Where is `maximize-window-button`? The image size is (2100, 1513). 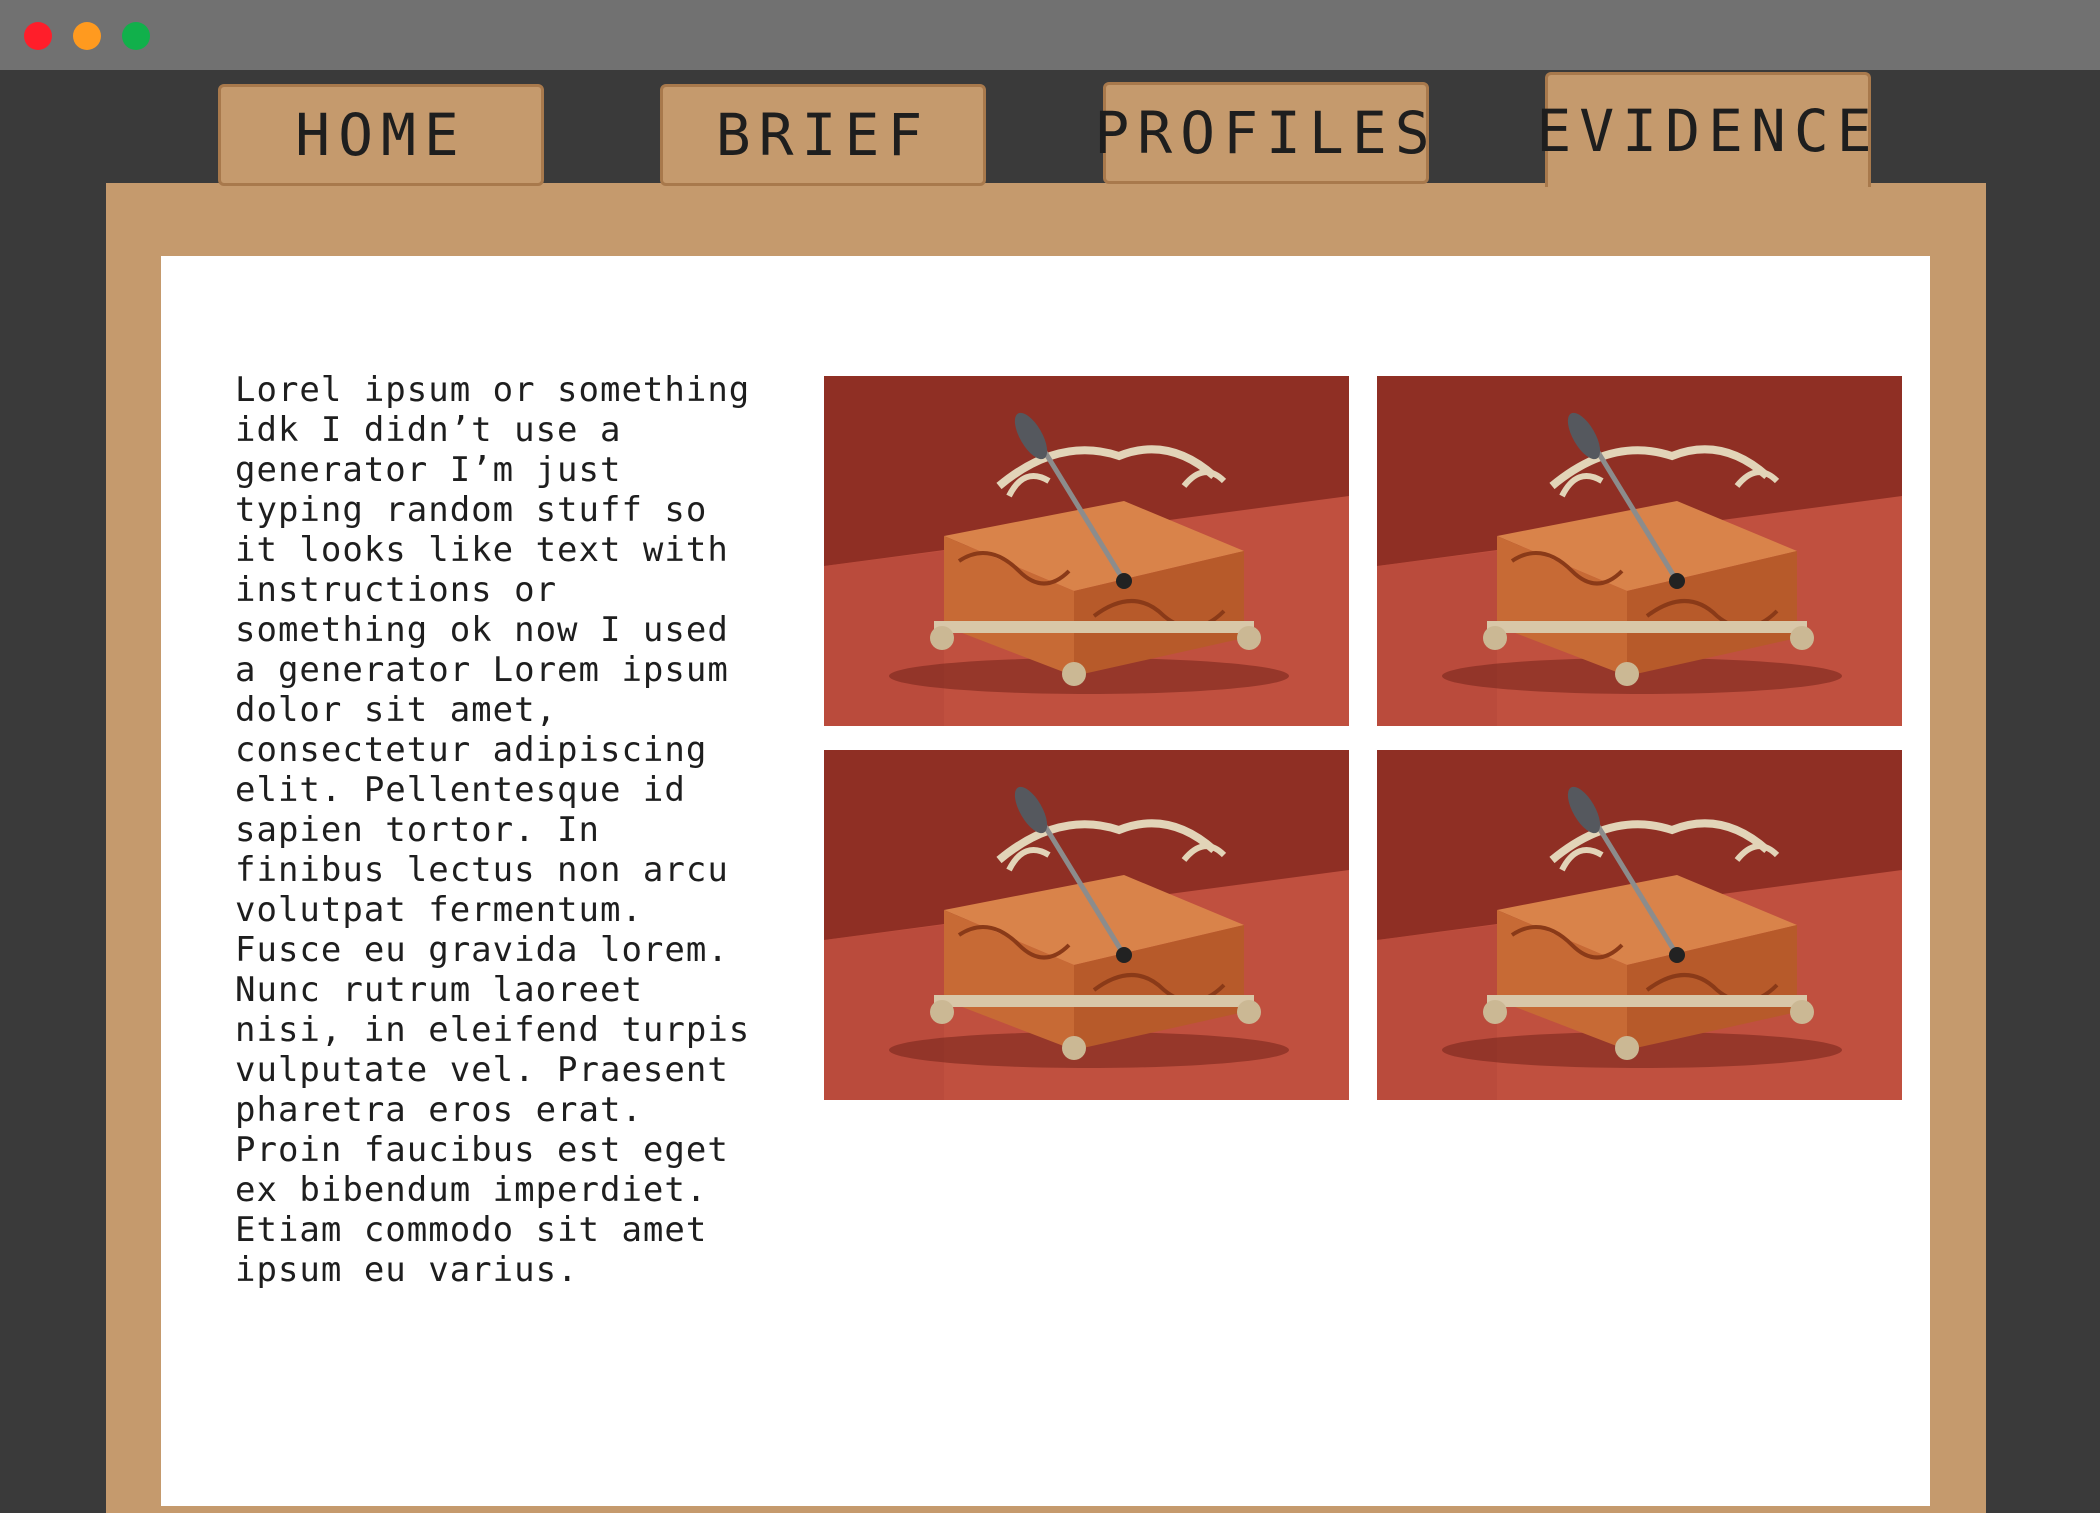 maximize-window-button is located at coordinates (136, 36).